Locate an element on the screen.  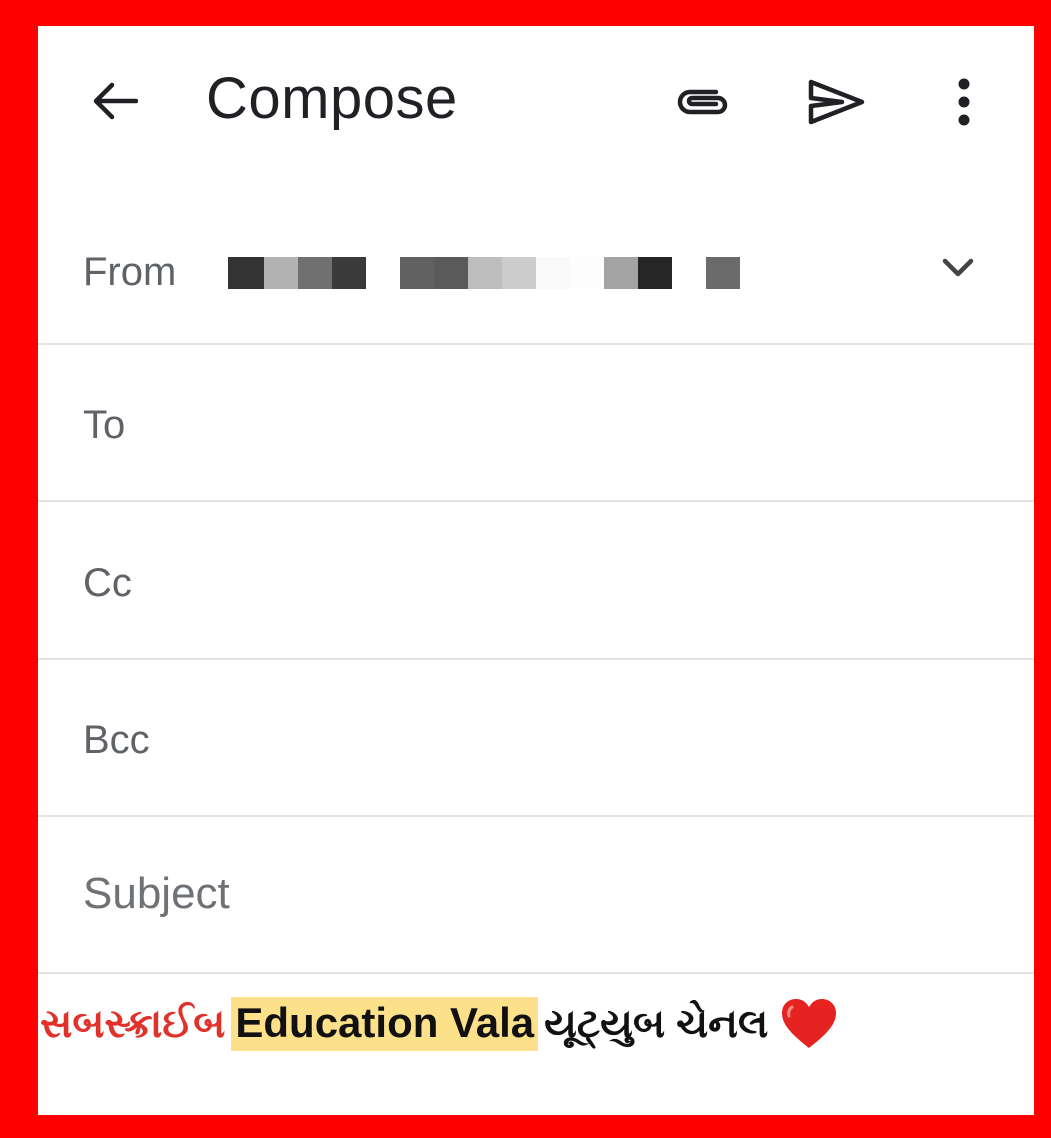
from-dropdown-button is located at coordinates (958, 268).